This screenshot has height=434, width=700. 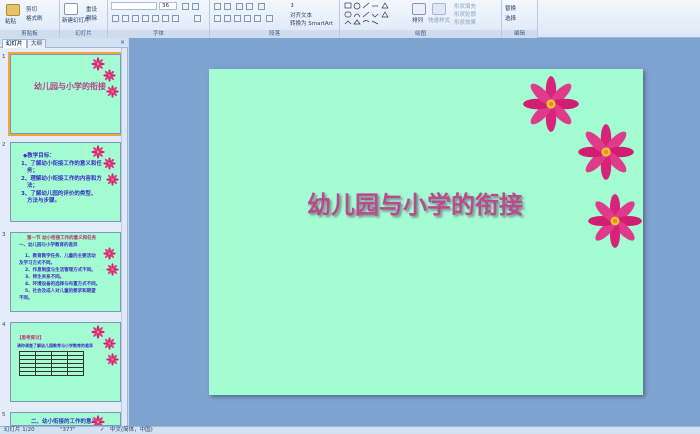 I want to click on shape-outline-button: 形状轮廓, so click(x=465, y=14).